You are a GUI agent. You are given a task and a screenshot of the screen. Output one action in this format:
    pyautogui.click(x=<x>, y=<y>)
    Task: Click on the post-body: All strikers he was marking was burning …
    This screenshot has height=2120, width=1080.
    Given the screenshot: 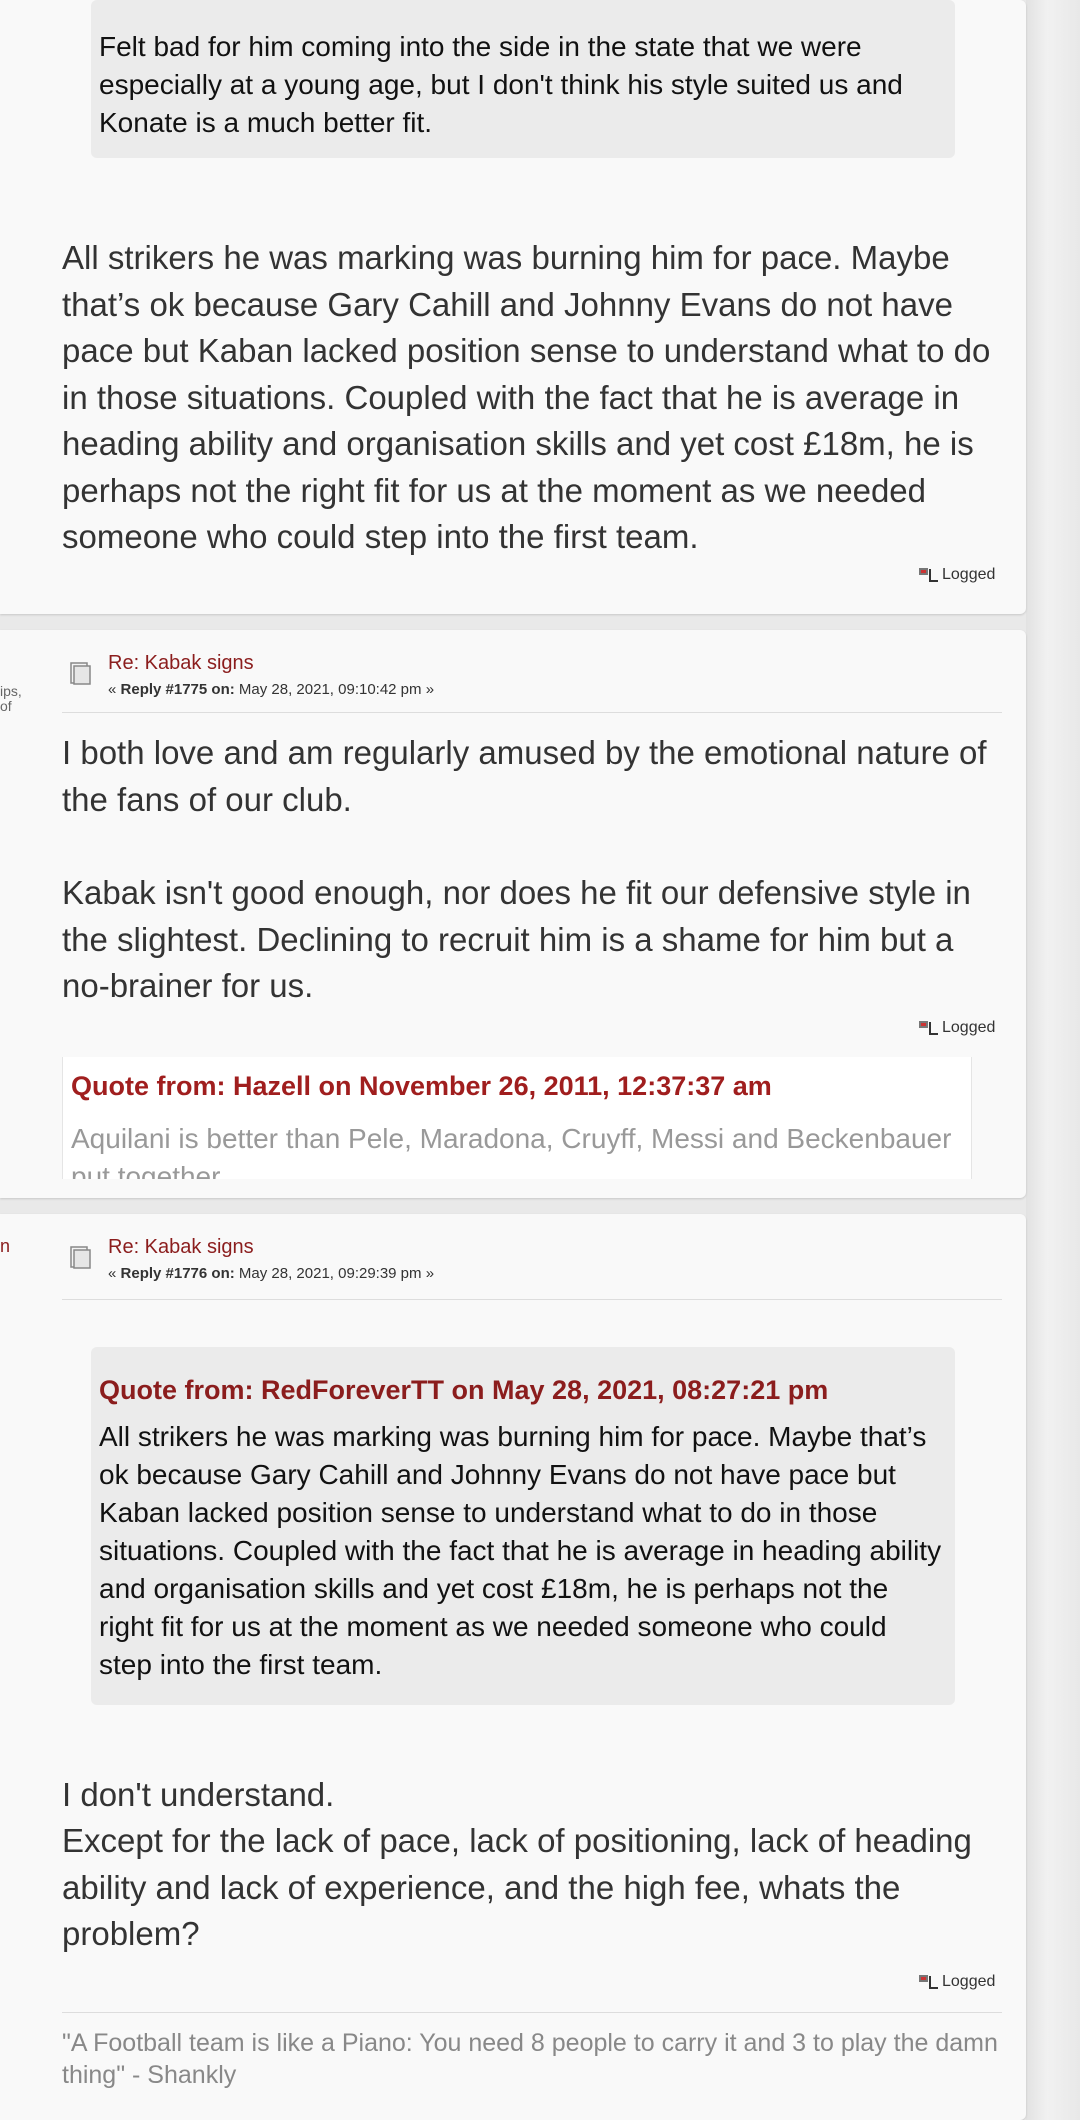 What is the action you would take?
    pyautogui.click(x=526, y=397)
    